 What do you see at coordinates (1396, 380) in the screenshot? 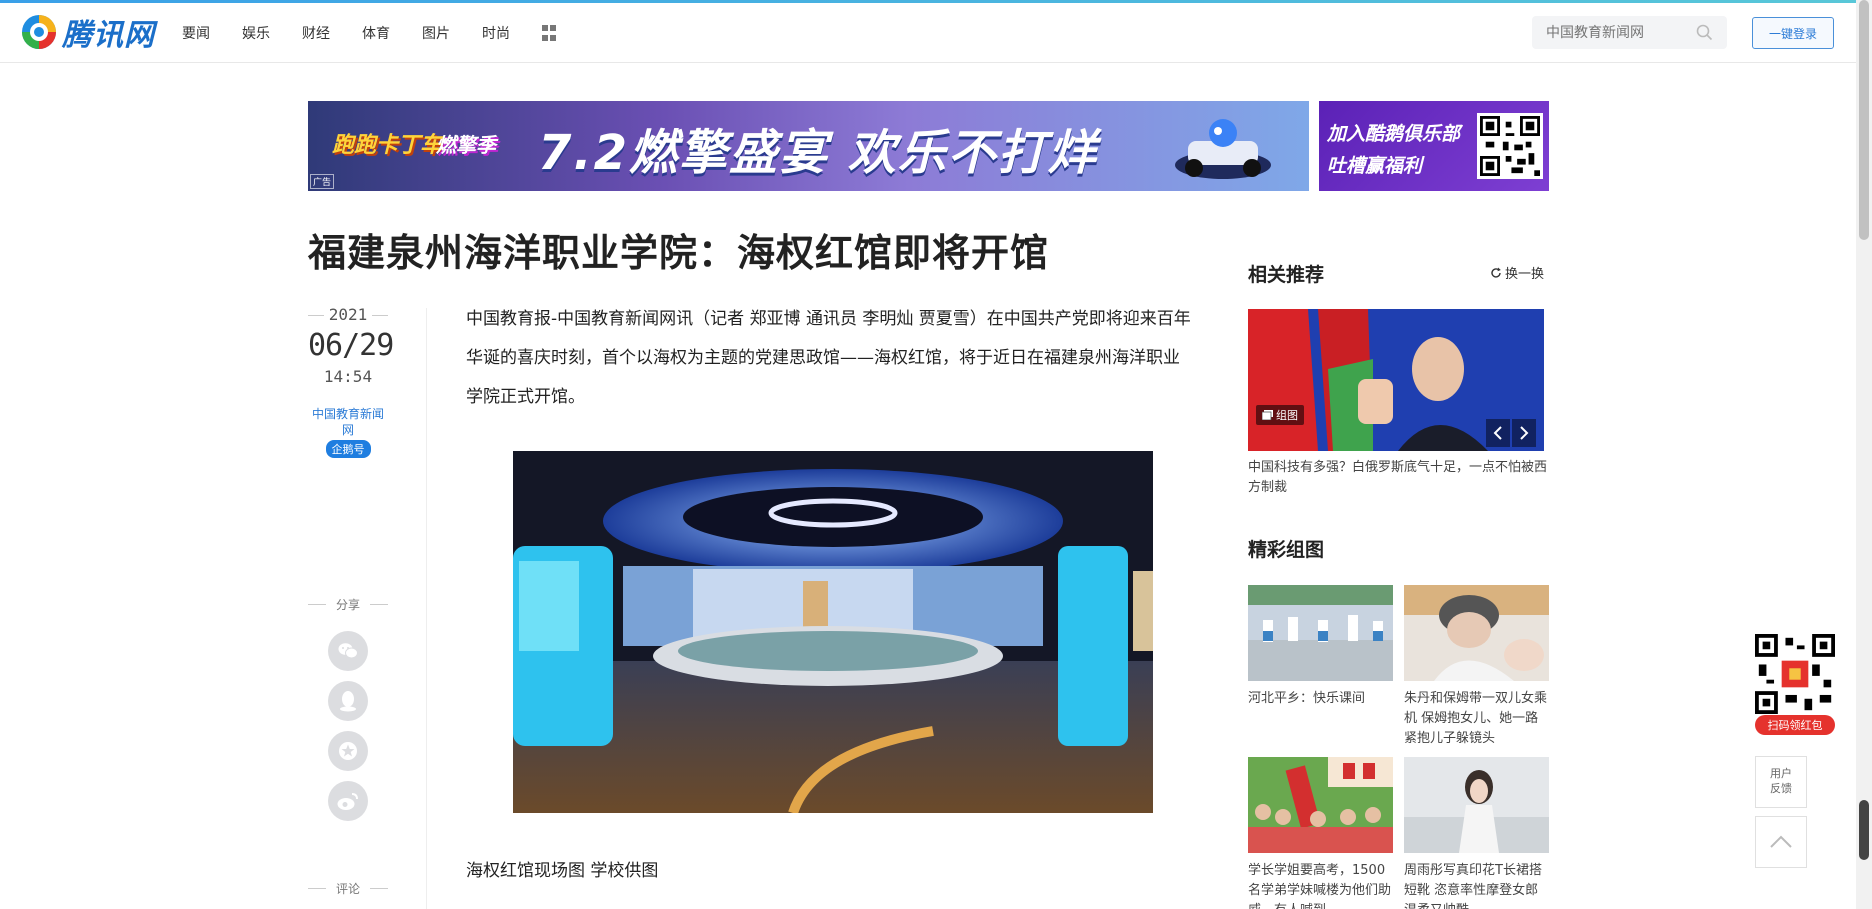
I see `related-gallery-image: 组图` at bounding box center [1396, 380].